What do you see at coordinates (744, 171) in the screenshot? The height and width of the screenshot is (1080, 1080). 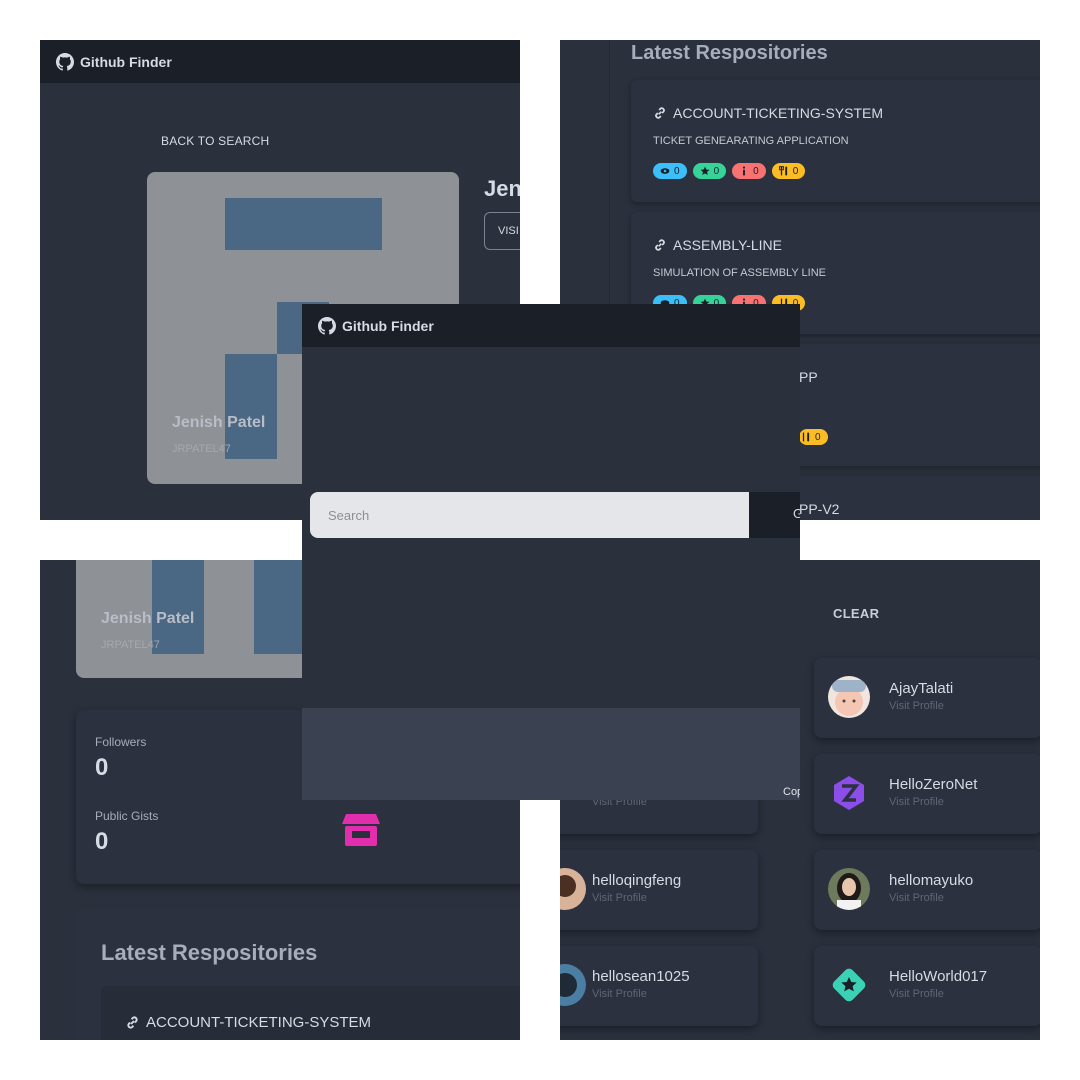 I see `info-icon` at bounding box center [744, 171].